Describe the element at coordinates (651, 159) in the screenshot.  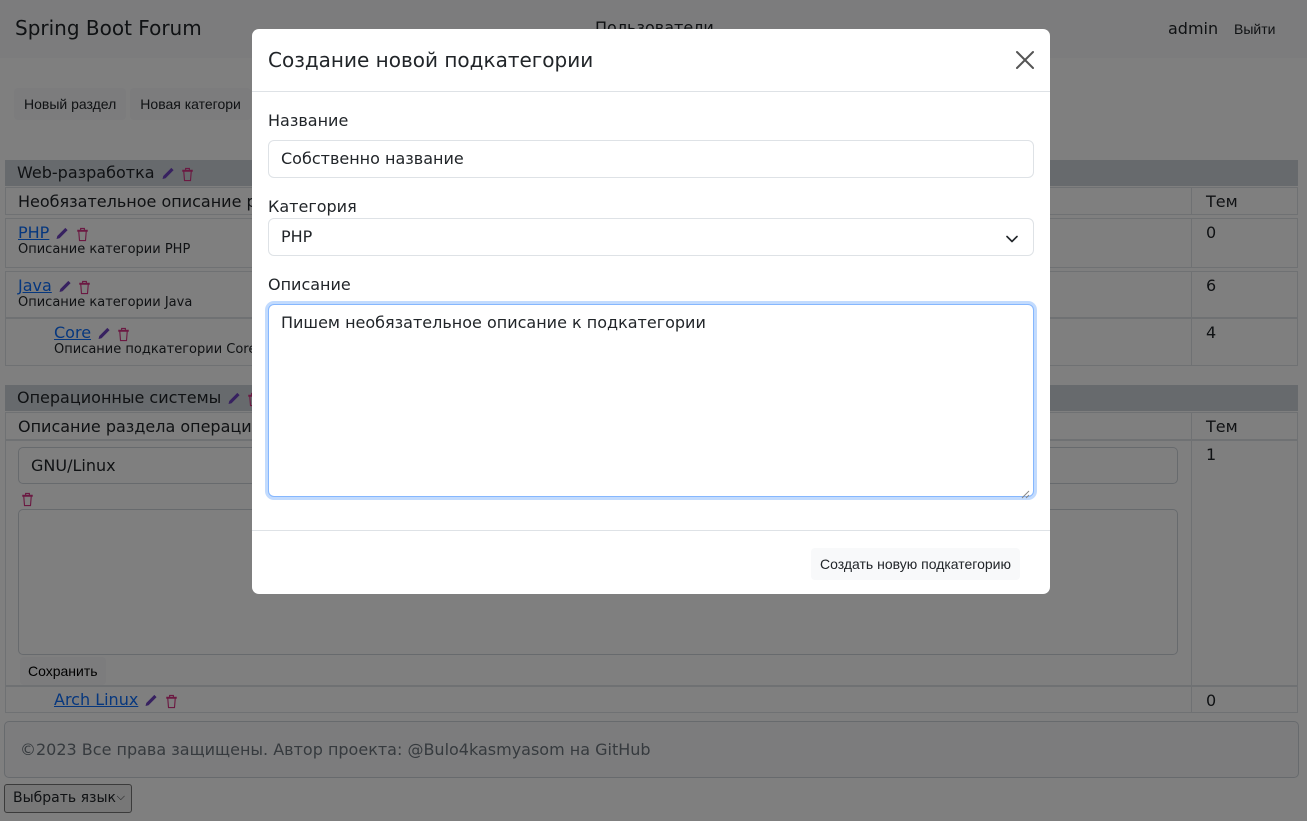
I see `name-input: Собственно название` at that location.